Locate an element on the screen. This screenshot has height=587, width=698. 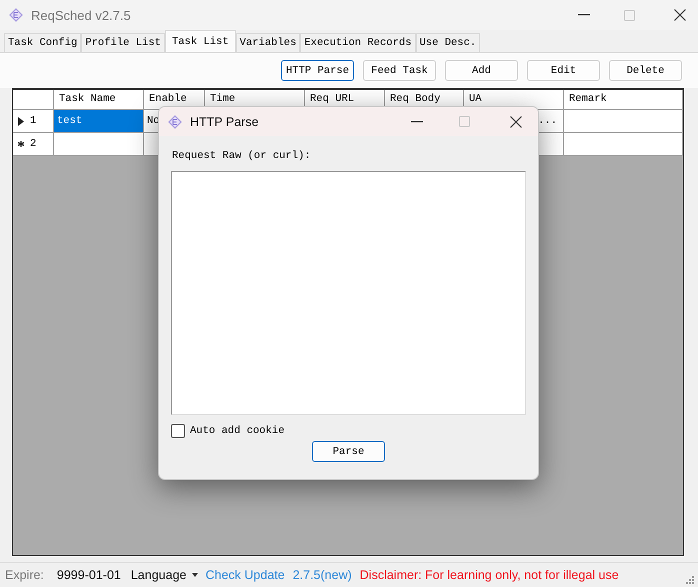
row-number: 2 is located at coordinates (33, 144).